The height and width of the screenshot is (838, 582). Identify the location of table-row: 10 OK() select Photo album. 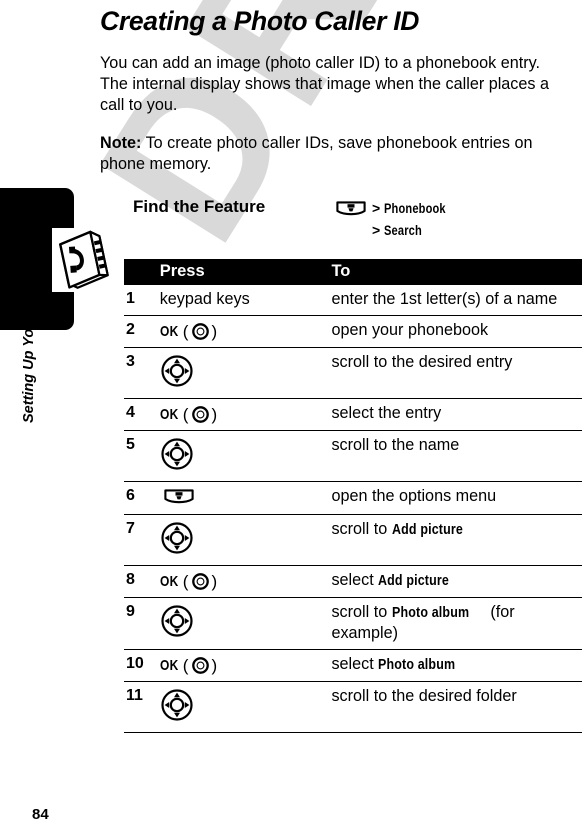
(353, 666).